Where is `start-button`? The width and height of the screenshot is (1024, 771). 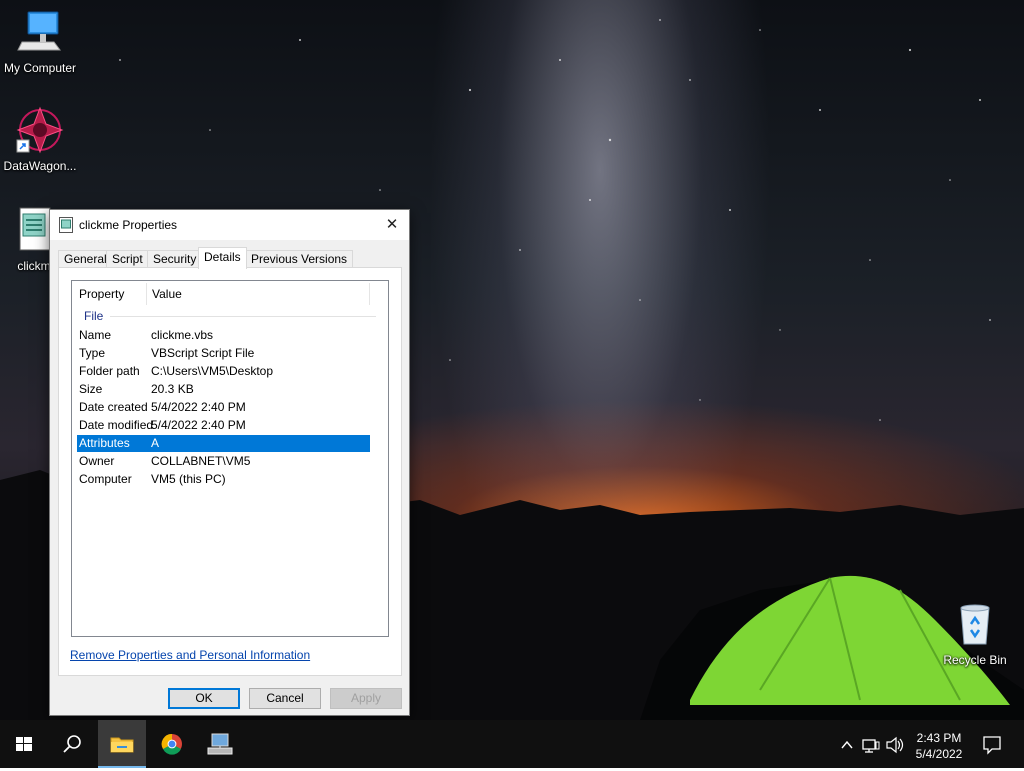
start-button is located at coordinates (24, 744).